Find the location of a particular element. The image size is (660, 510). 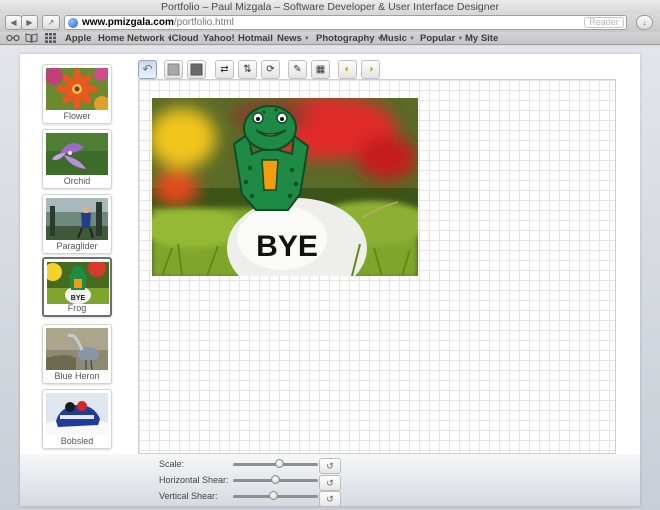

heron-thumbnail is located at coordinates (77, 349).